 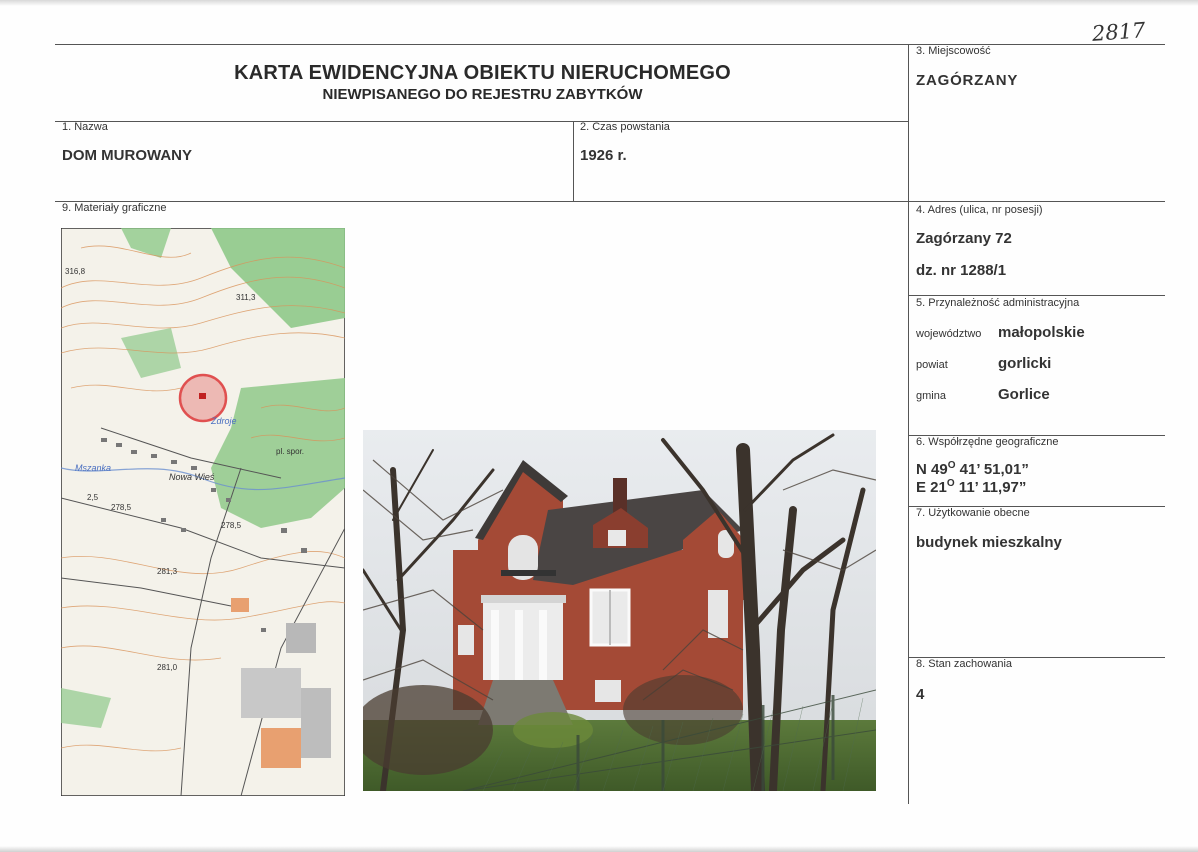 What do you see at coordinates (920, 694) in the screenshot?
I see `value-stan: 4` at bounding box center [920, 694].